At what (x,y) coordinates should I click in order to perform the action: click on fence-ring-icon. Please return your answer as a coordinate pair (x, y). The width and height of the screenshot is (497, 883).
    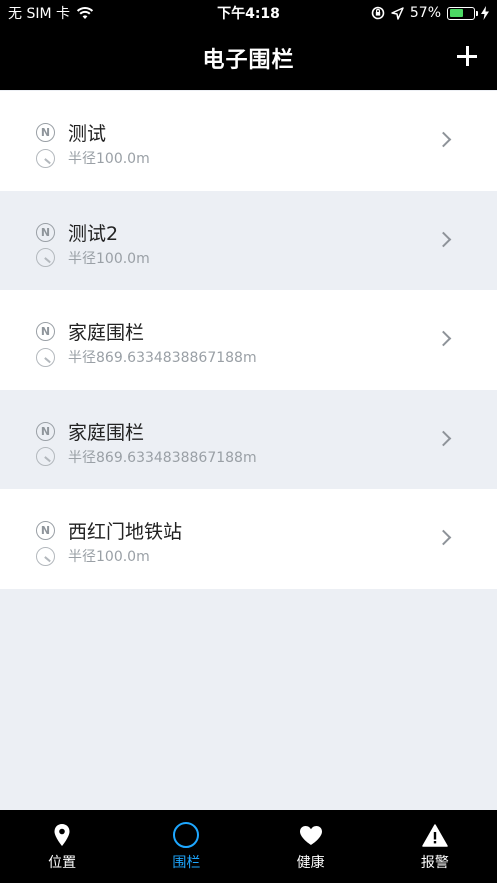
    Looking at the image, I should click on (186, 835).